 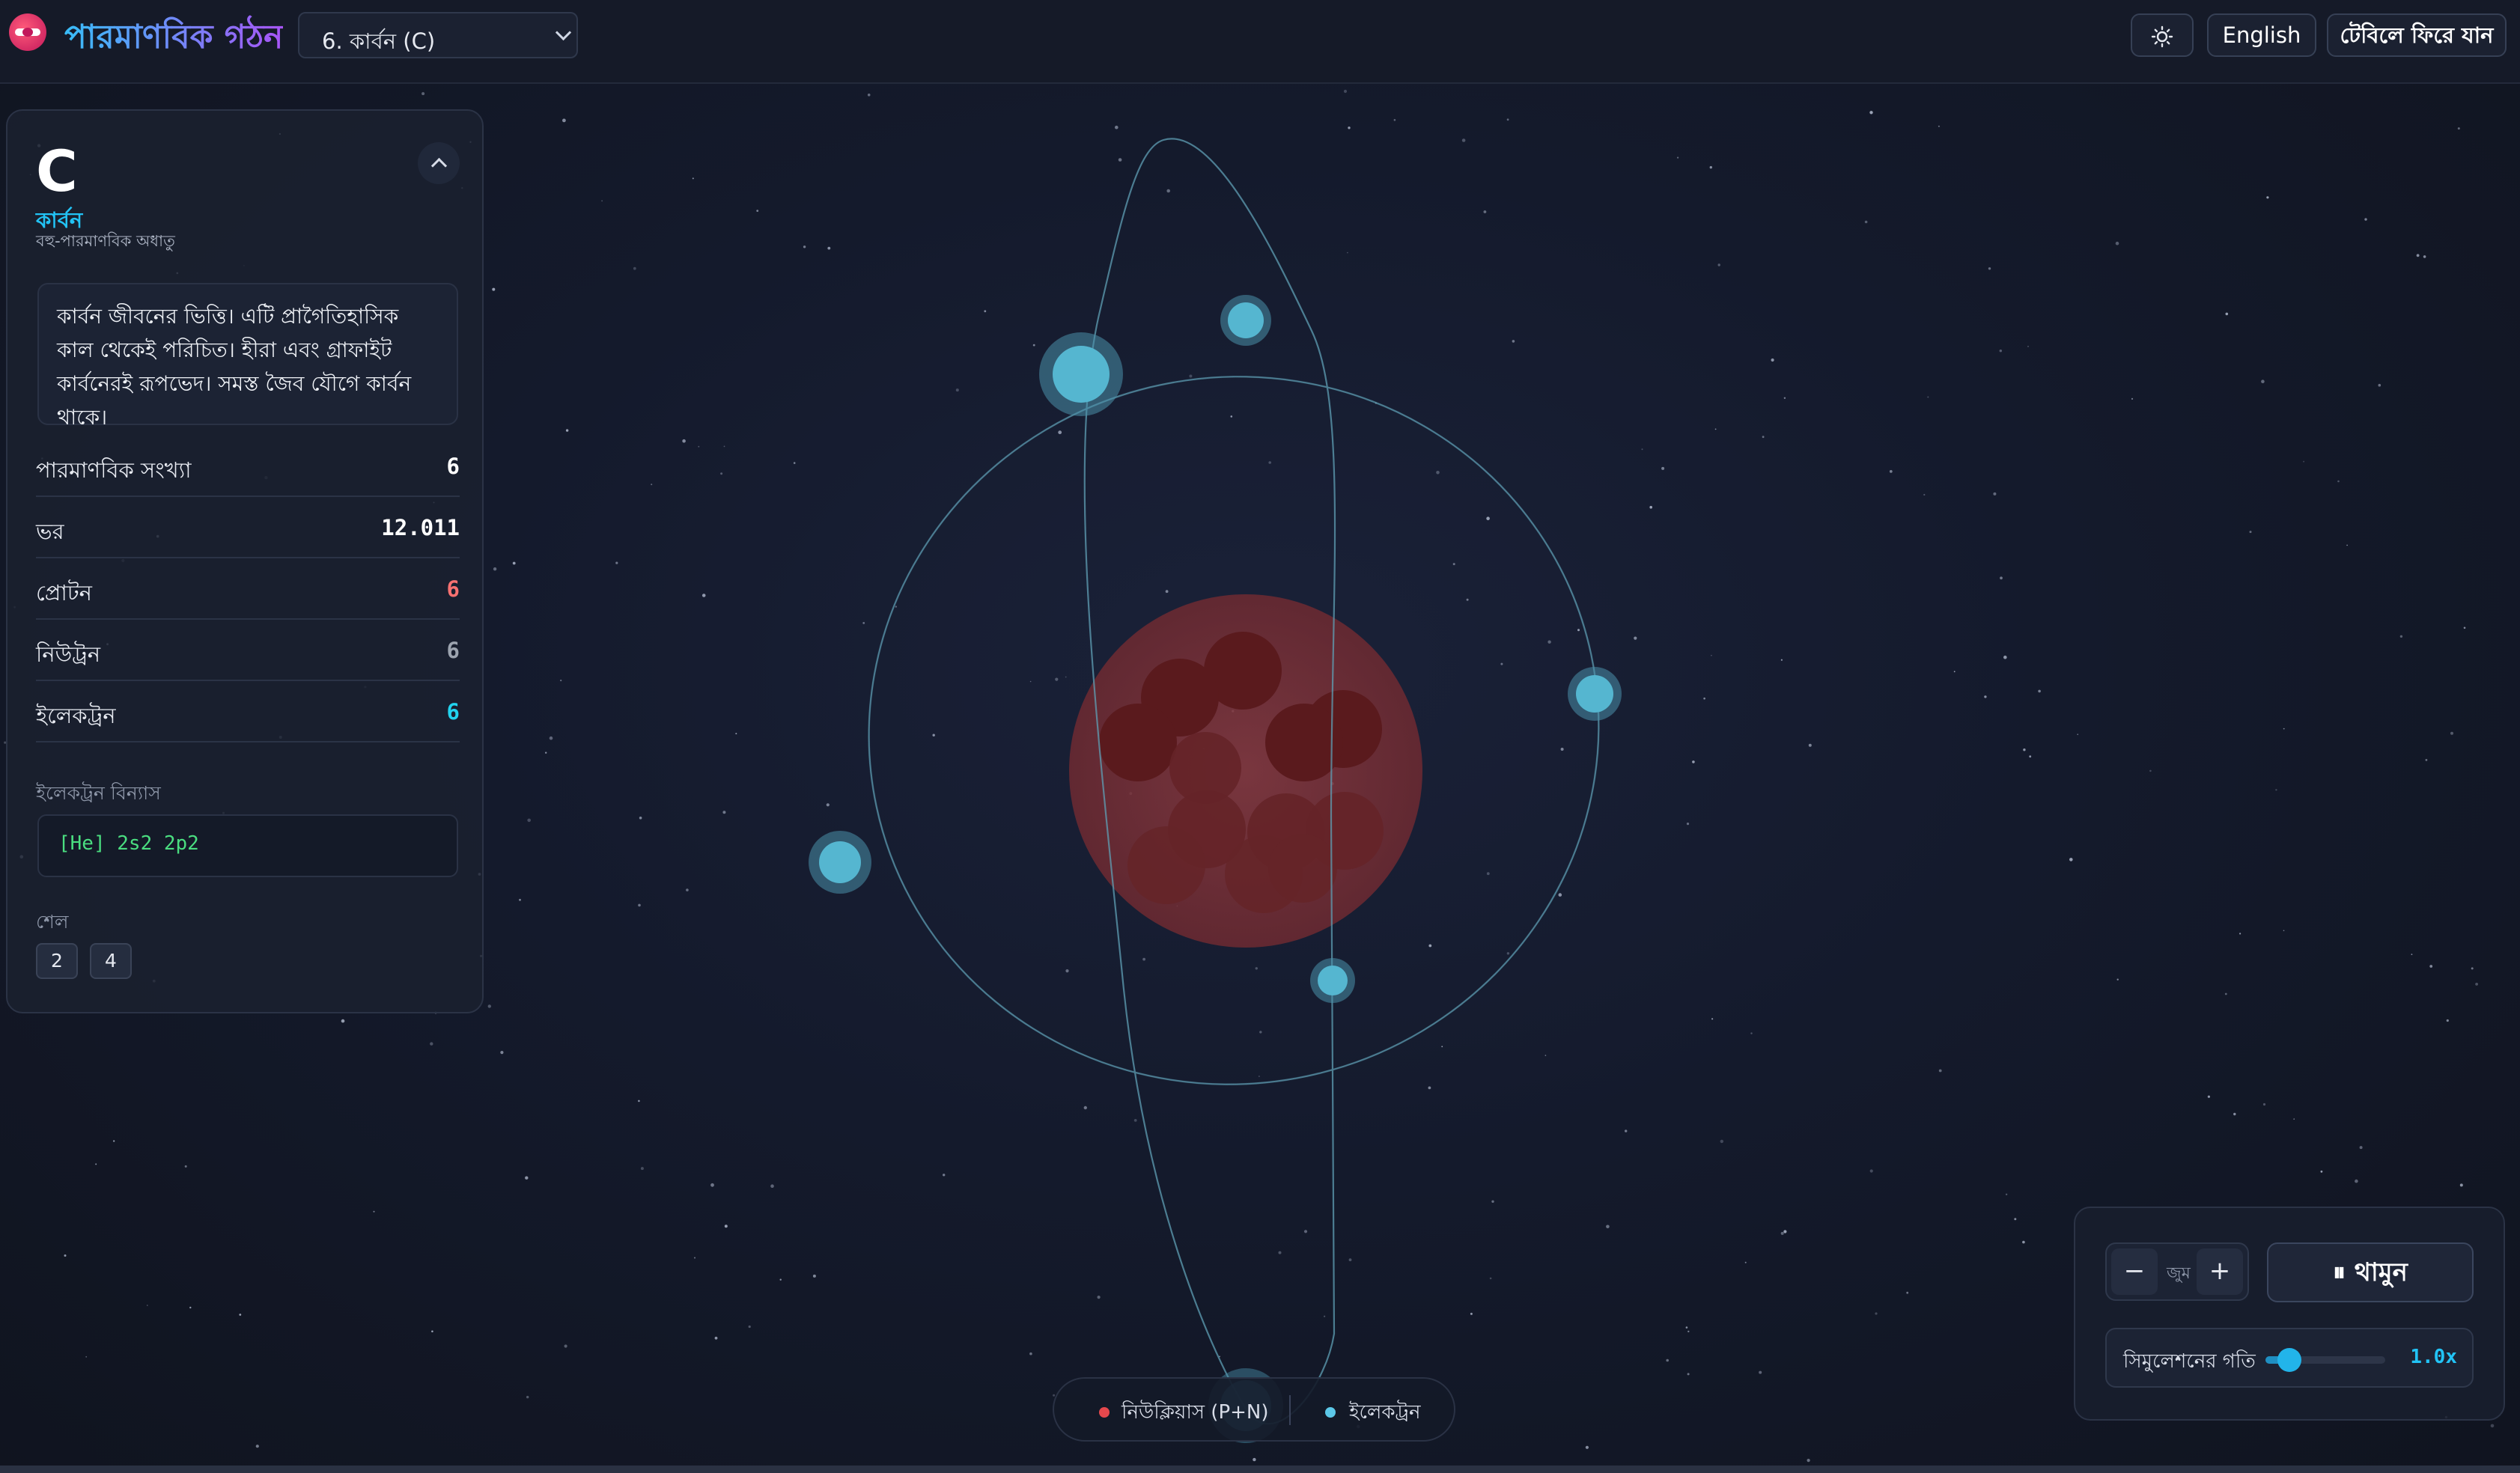 I want to click on zoom-in-button: +, so click(x=2220, y=1271).